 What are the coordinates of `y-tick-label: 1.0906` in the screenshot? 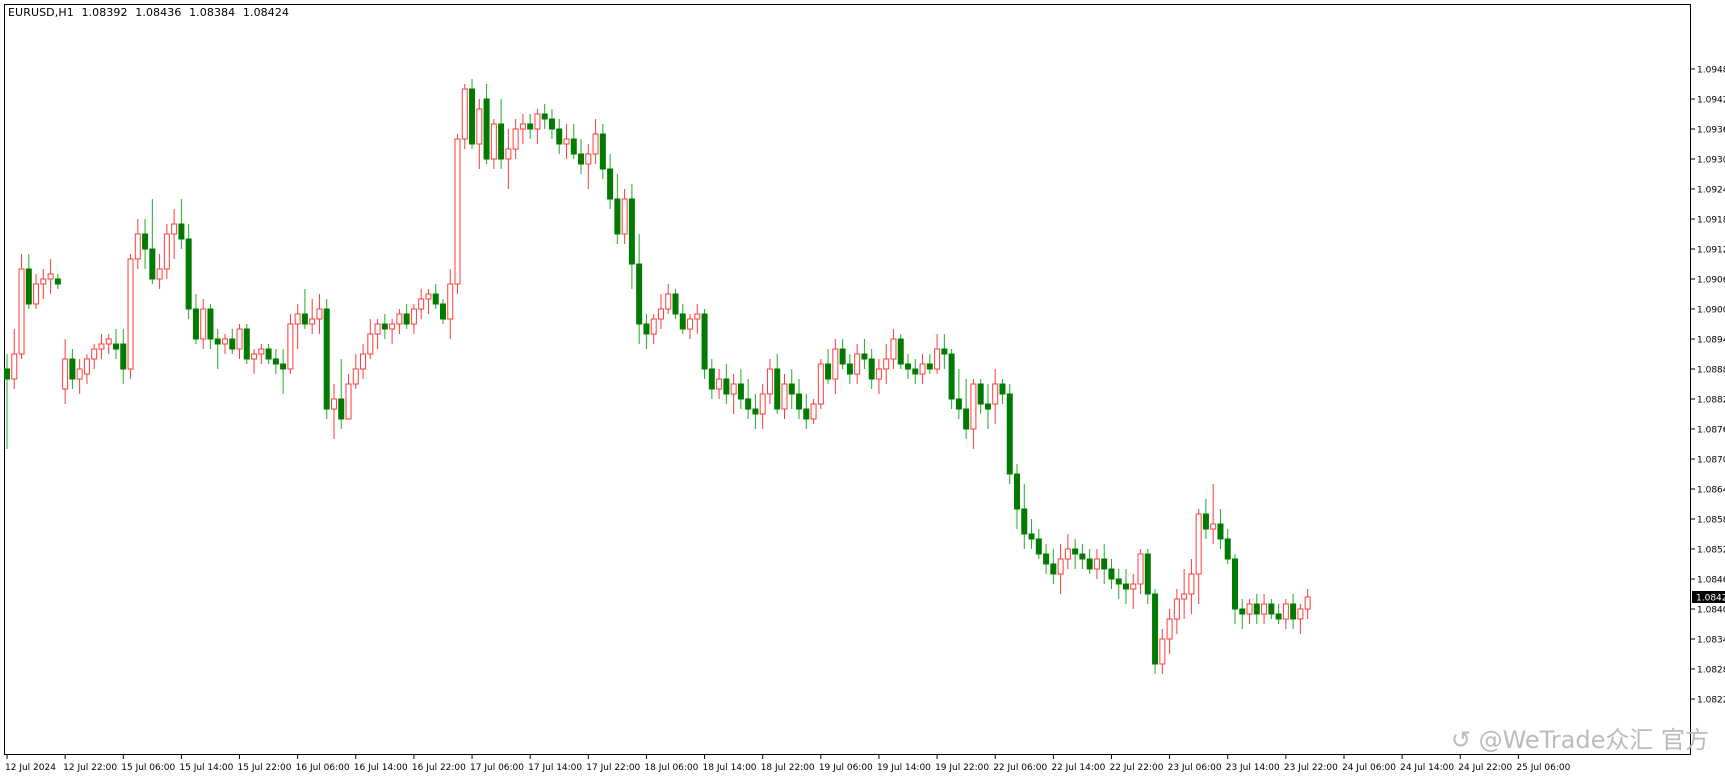 It's located at (1711, 281).